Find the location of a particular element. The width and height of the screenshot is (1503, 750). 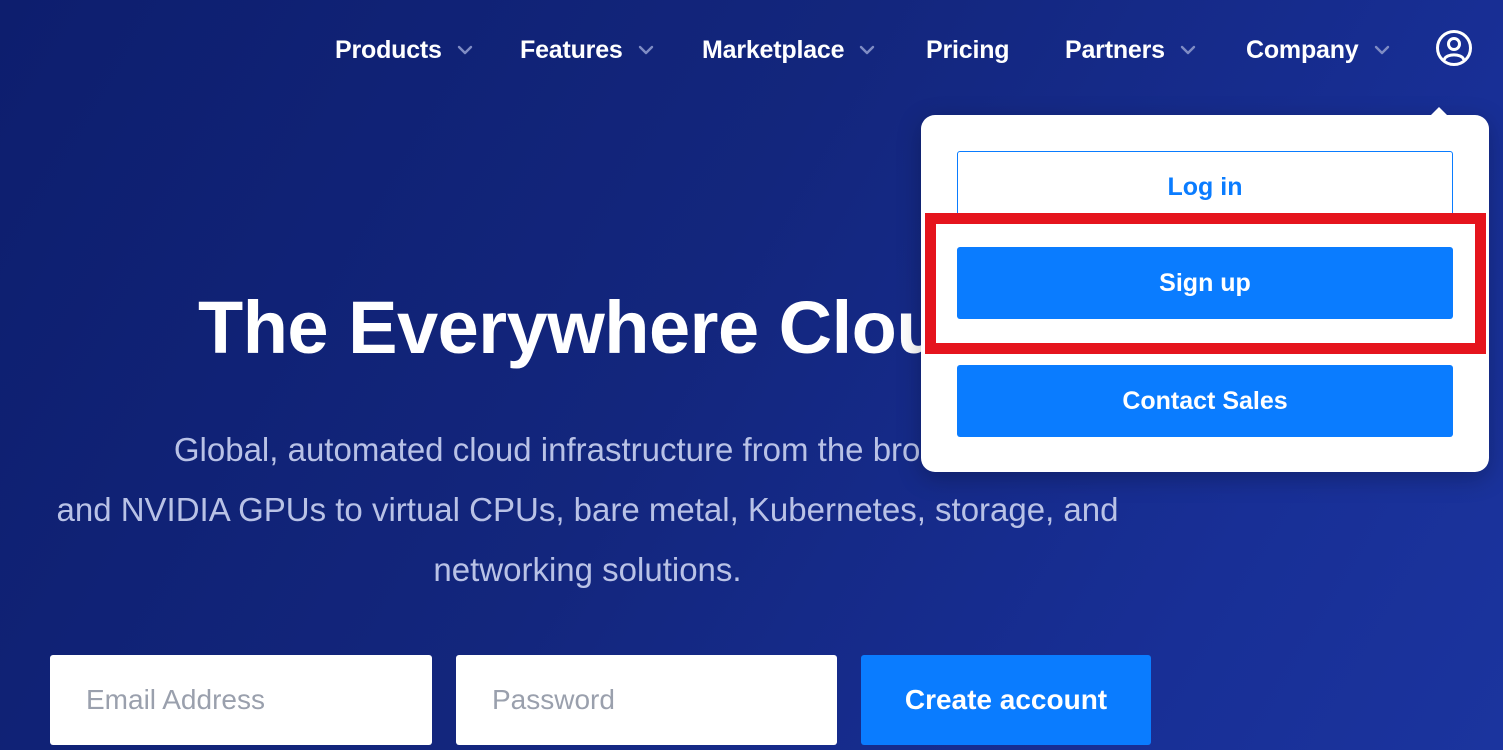

nav-item-partners: Partners is located at coordinates (1133, 50).